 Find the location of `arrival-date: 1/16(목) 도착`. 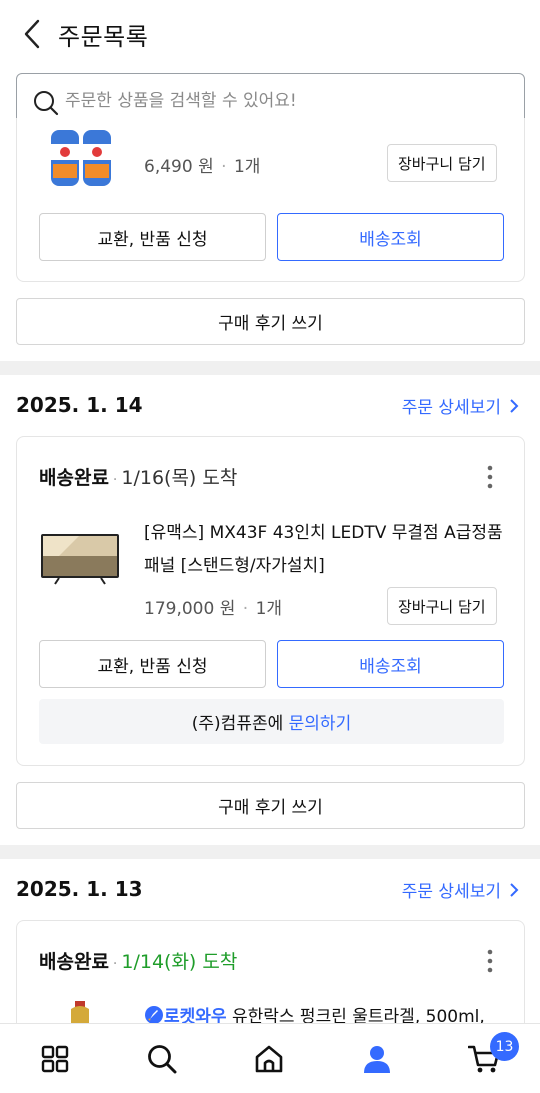

arrival-date: 1/16(목) 도착 is located at coordinates (179, 478).